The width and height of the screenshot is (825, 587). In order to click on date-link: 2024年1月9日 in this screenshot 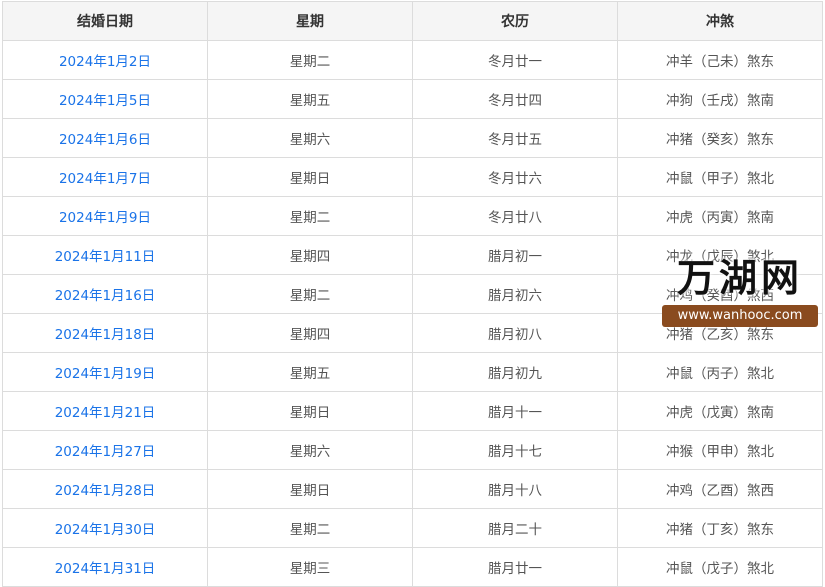, I will do `click(105, 218)`.